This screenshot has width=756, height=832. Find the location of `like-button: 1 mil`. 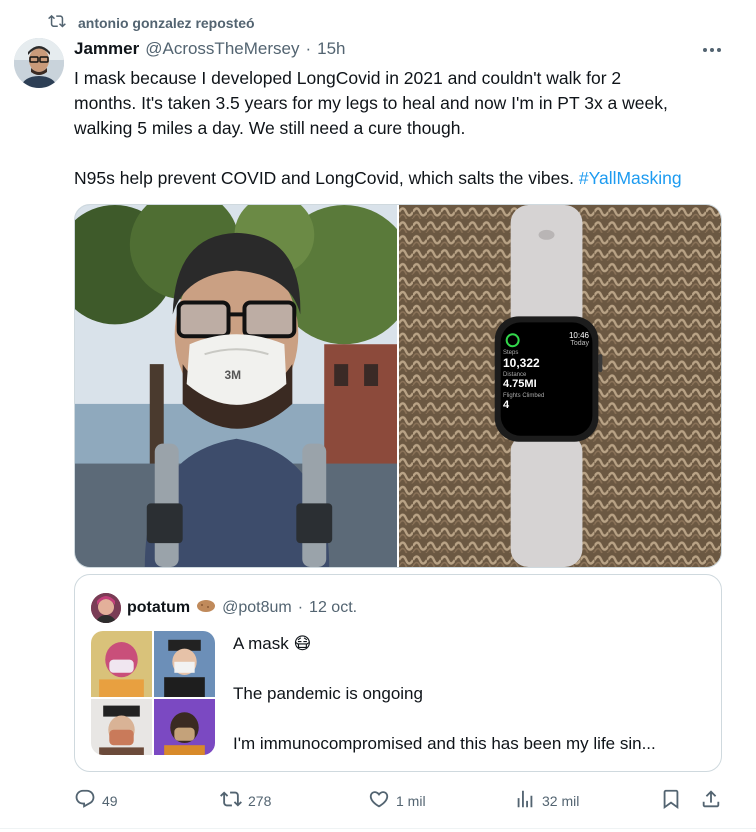

like-button: 1 mil is located at coordinates (397, 800).